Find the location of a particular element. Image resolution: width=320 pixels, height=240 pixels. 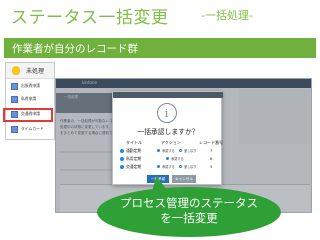

dialog-row: 交通定期 承認する 差し戻す 5 is located at coordinates (170, 167).